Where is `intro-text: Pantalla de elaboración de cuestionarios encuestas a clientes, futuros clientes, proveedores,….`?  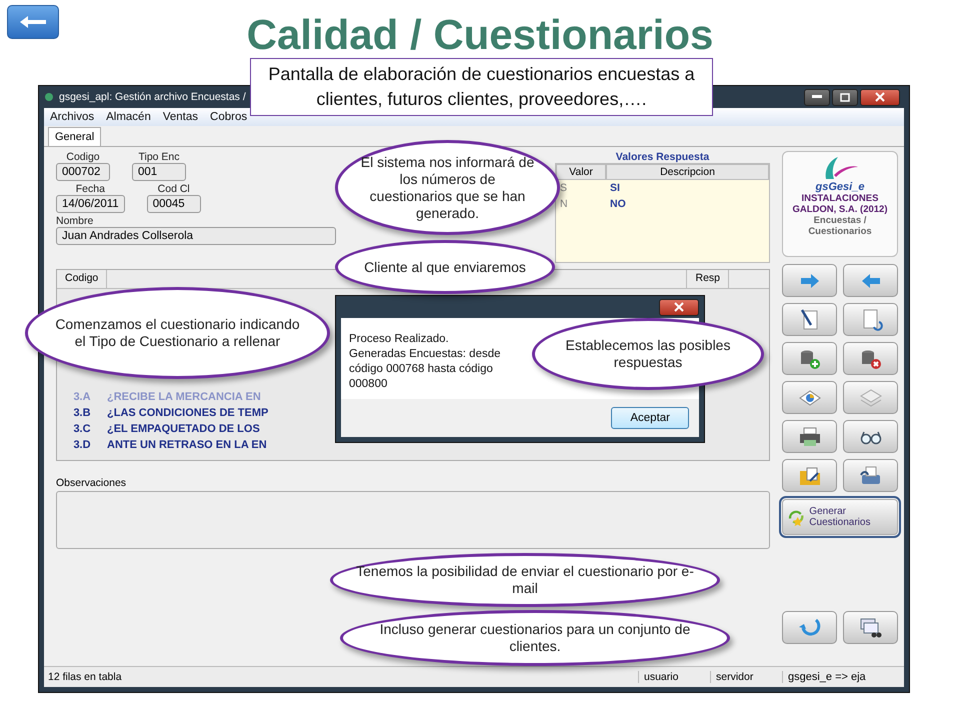 intro-text: Pantalla de elaboración de cuestionarios encuestas a clientes, futuros clientes, proveedores,…. is located at coordinates (481, 87).